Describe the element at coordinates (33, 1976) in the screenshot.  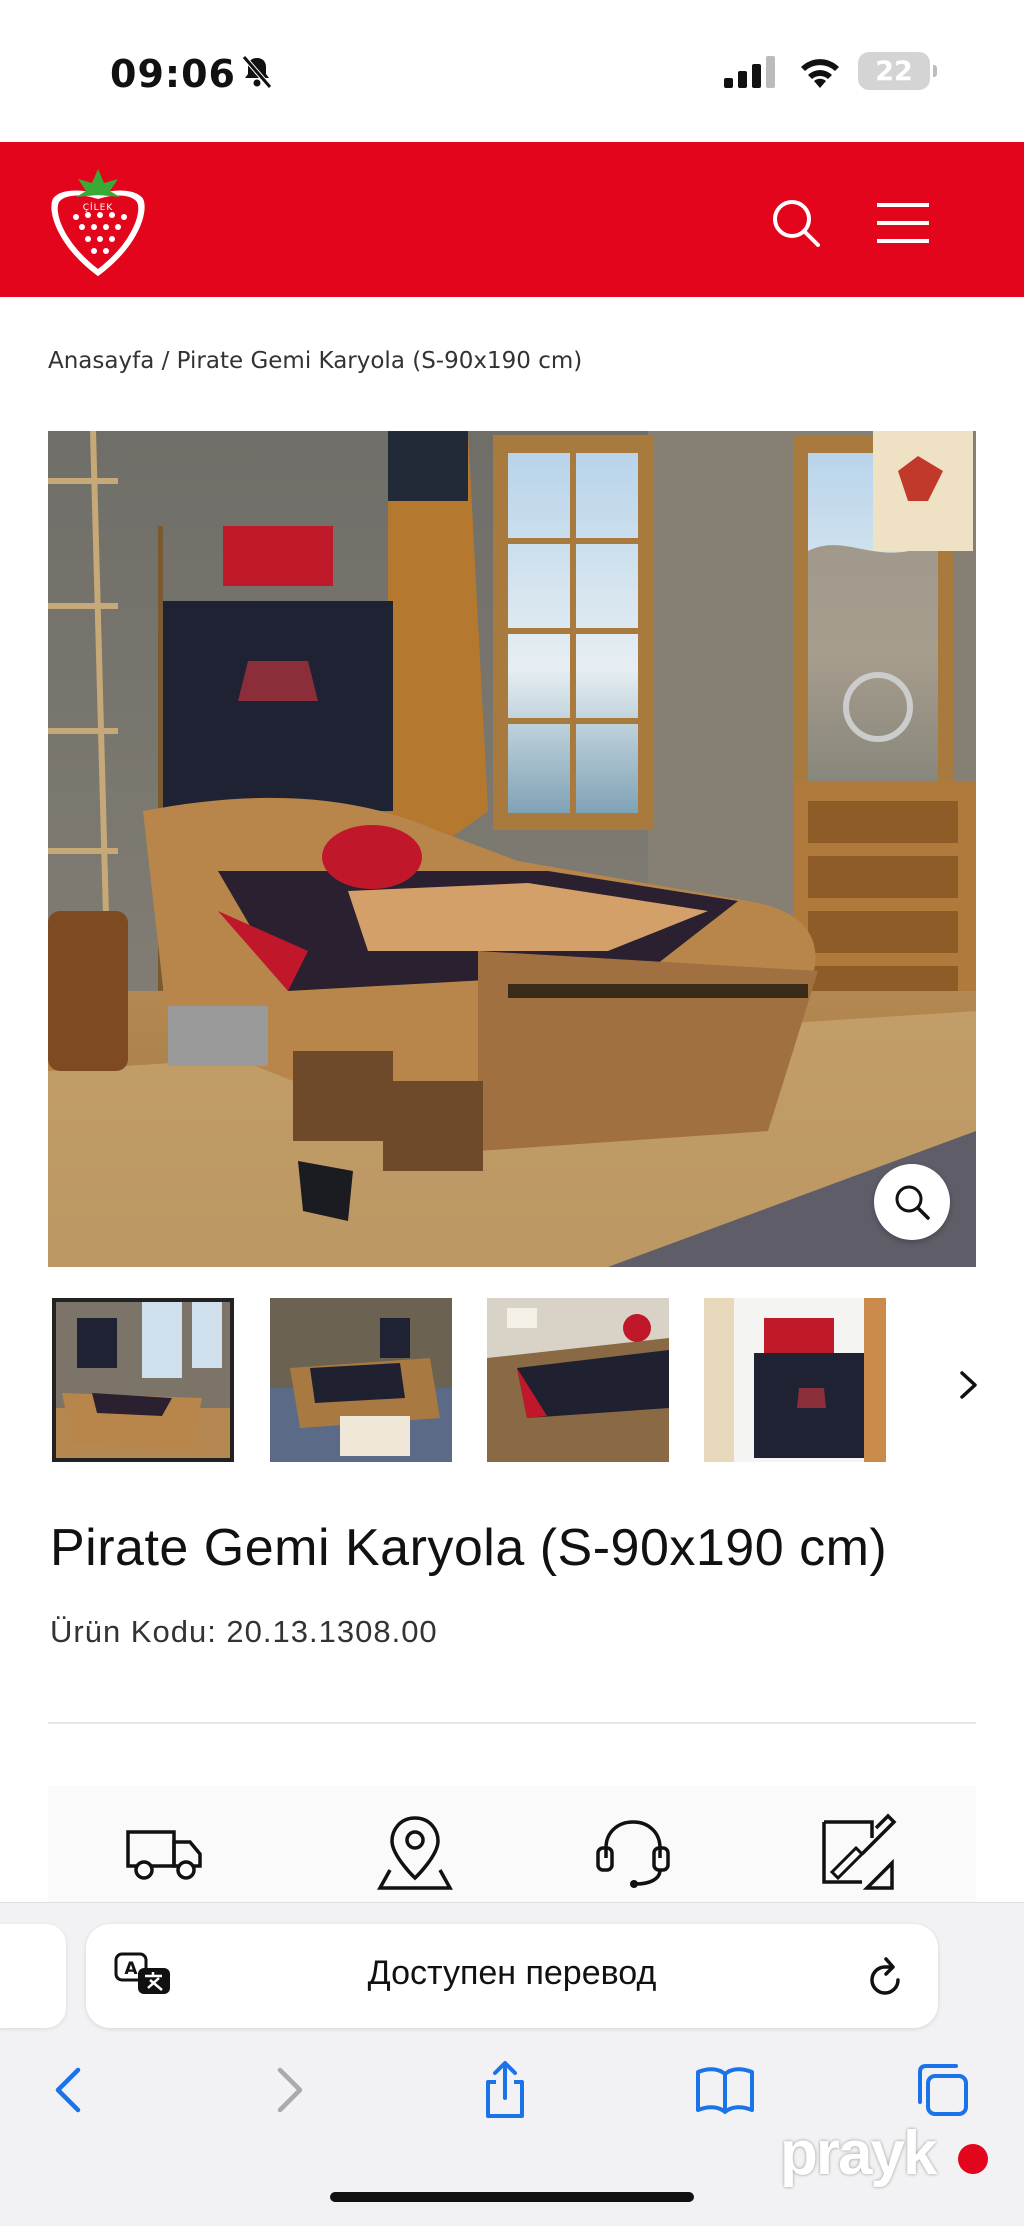
I see `previous-tab-card` at that location.